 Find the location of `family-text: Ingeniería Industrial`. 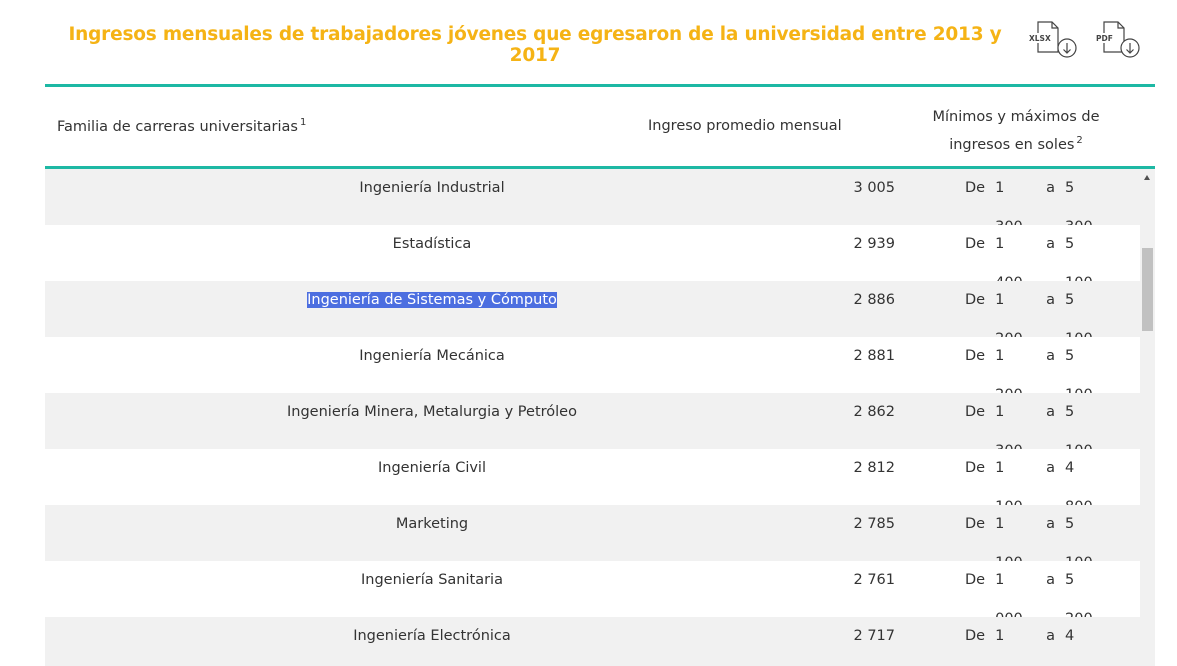

family-text: Ingeniería Industrial is located at coordinates (432, 188).